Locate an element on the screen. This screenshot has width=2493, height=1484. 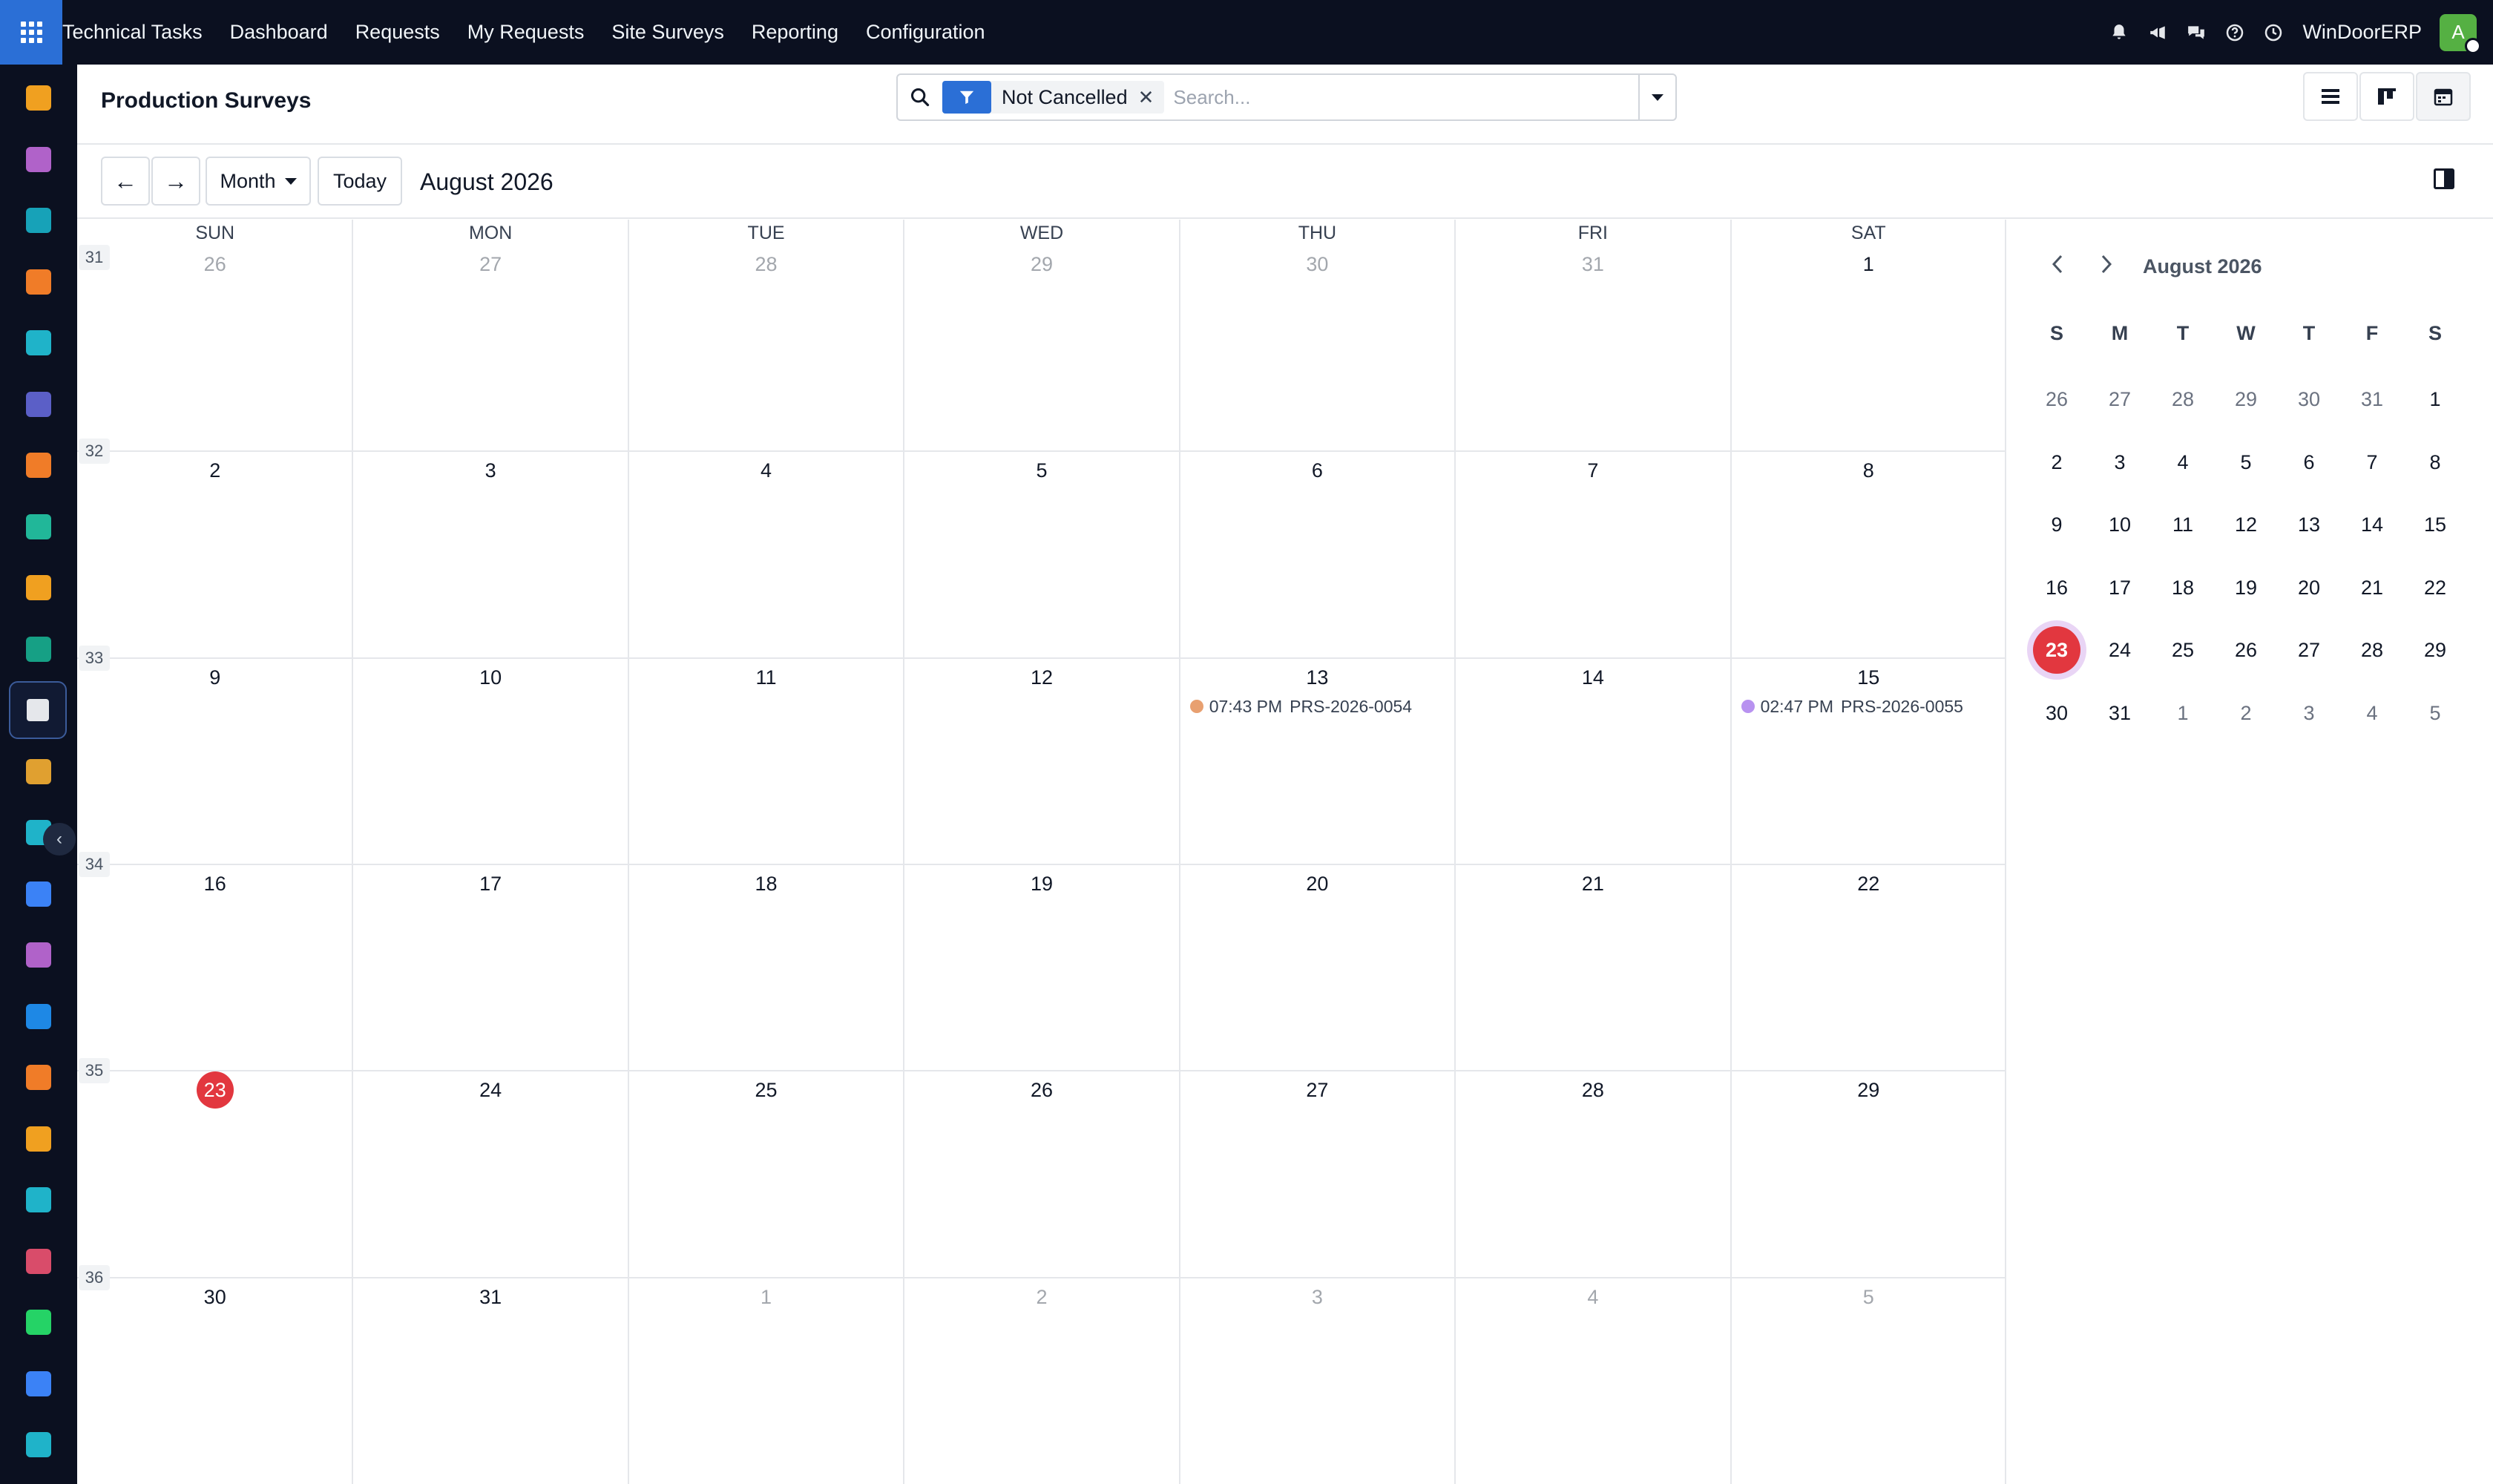
previous-button: ← is located at coordinates (125, 181).